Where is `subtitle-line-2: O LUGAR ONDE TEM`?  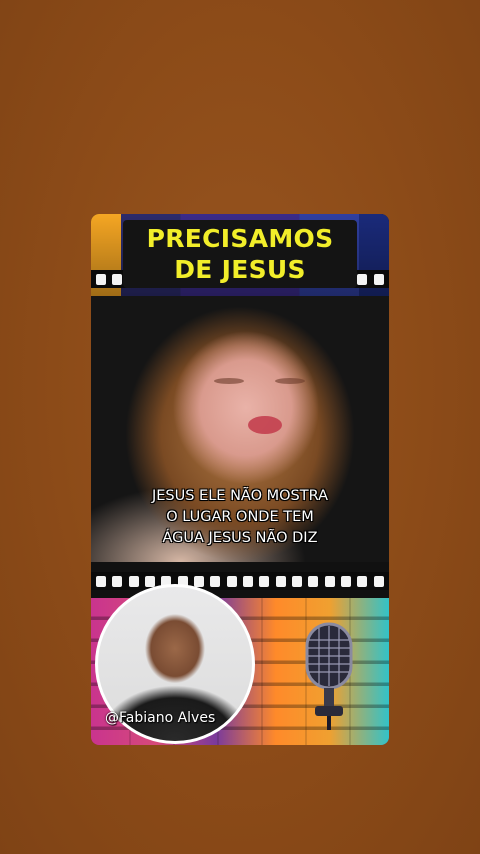
subtitle-line-2: O LUGAR ONDE TEM is located at coordinates (240, 517).